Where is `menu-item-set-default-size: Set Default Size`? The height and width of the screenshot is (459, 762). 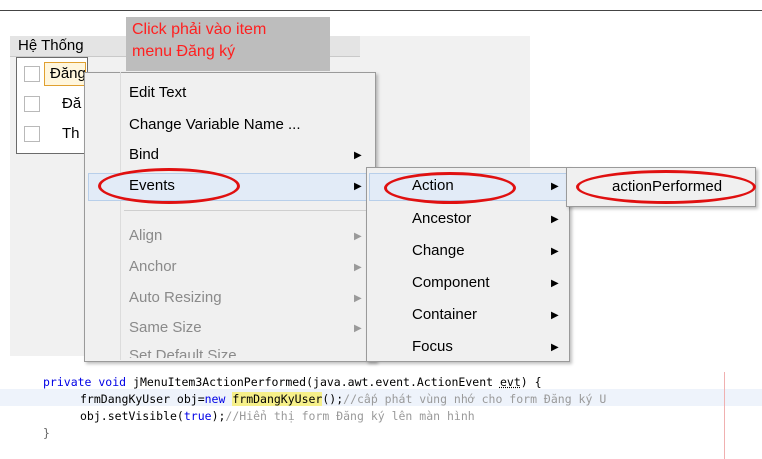 menu-item-set-default-size: Set Default Size is located at coordinates (183, 352).